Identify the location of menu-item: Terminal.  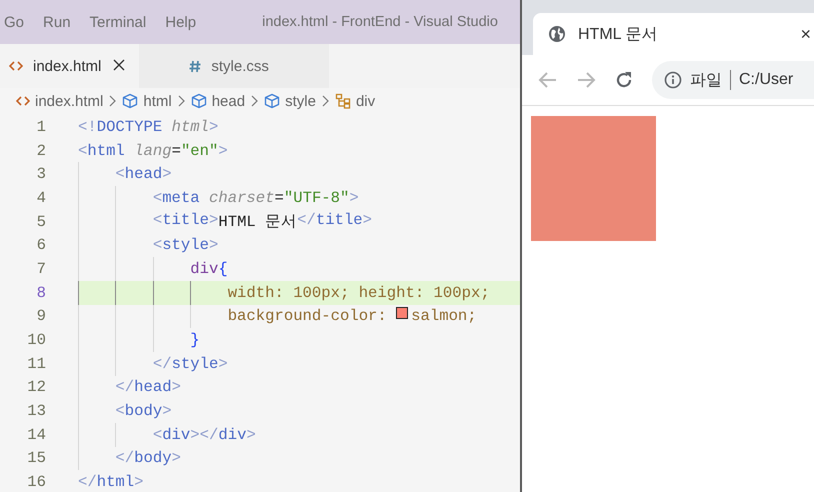
(118, 22).